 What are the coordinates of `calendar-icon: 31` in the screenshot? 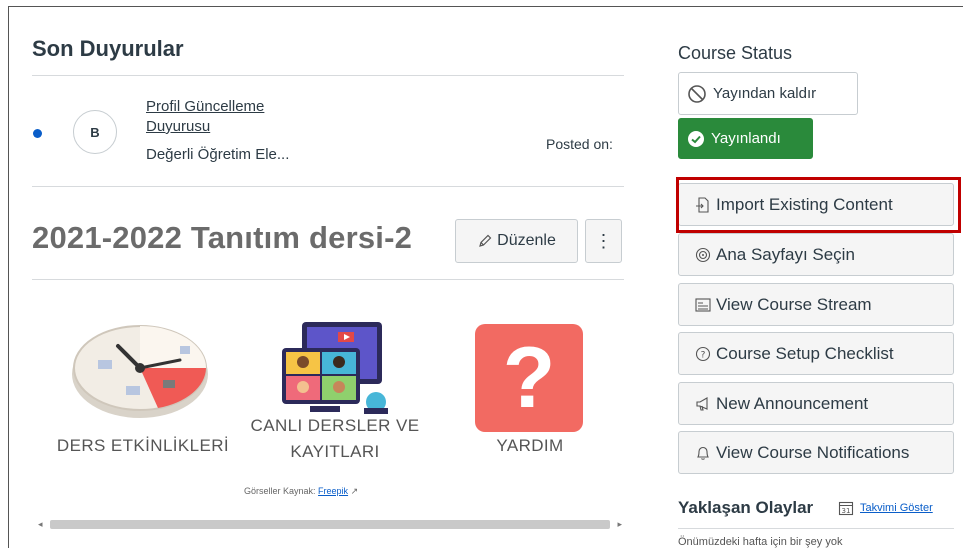 It's located at (846, 508).